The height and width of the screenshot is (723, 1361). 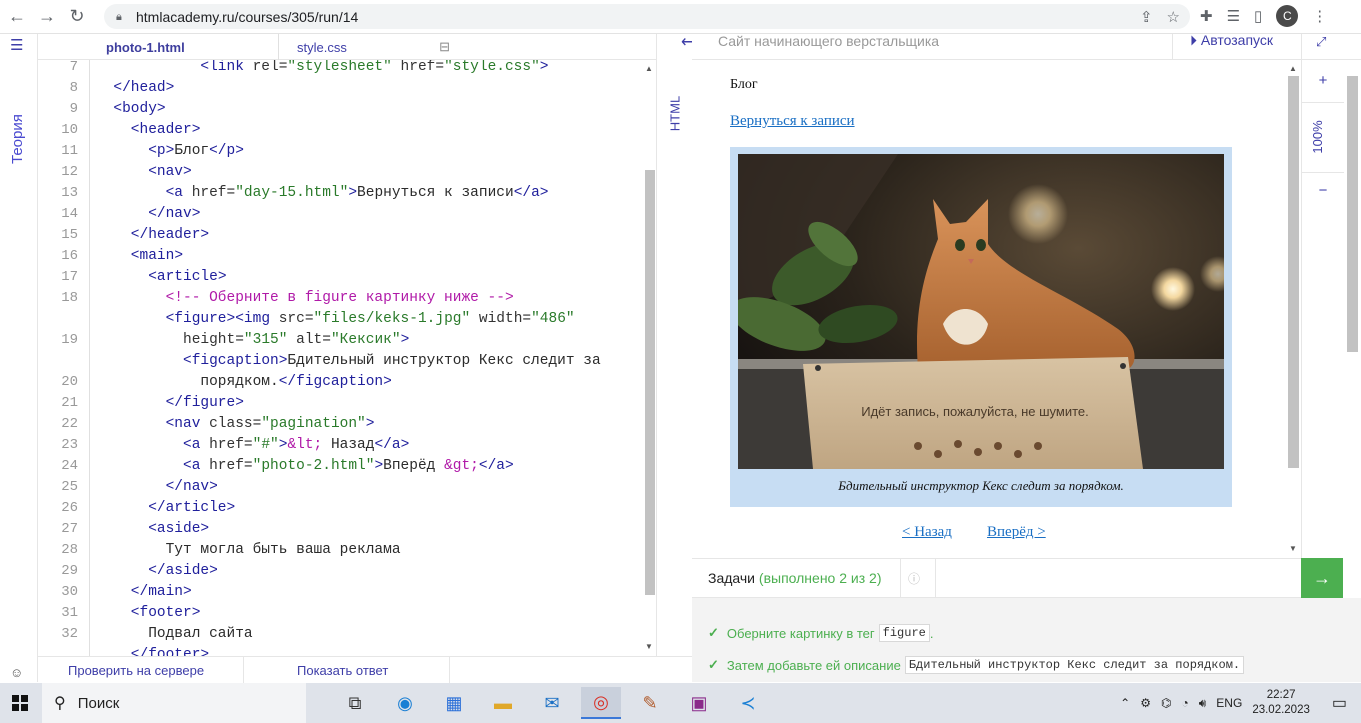 What do you see at coordinates (196, 151) in the screenshot?
I see `code-line: <p>Блог</p>` at bounding box center [196, 151].